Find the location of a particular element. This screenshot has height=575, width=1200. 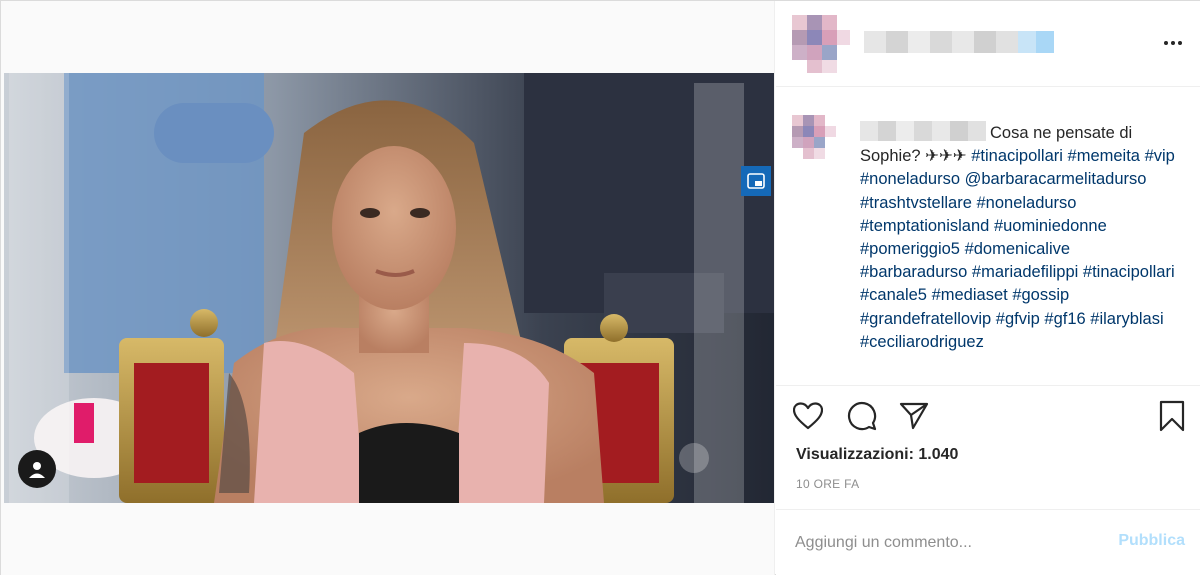

caption-tag-link: @barbaracarmelitadurso is located at coordinates (1056, 179).